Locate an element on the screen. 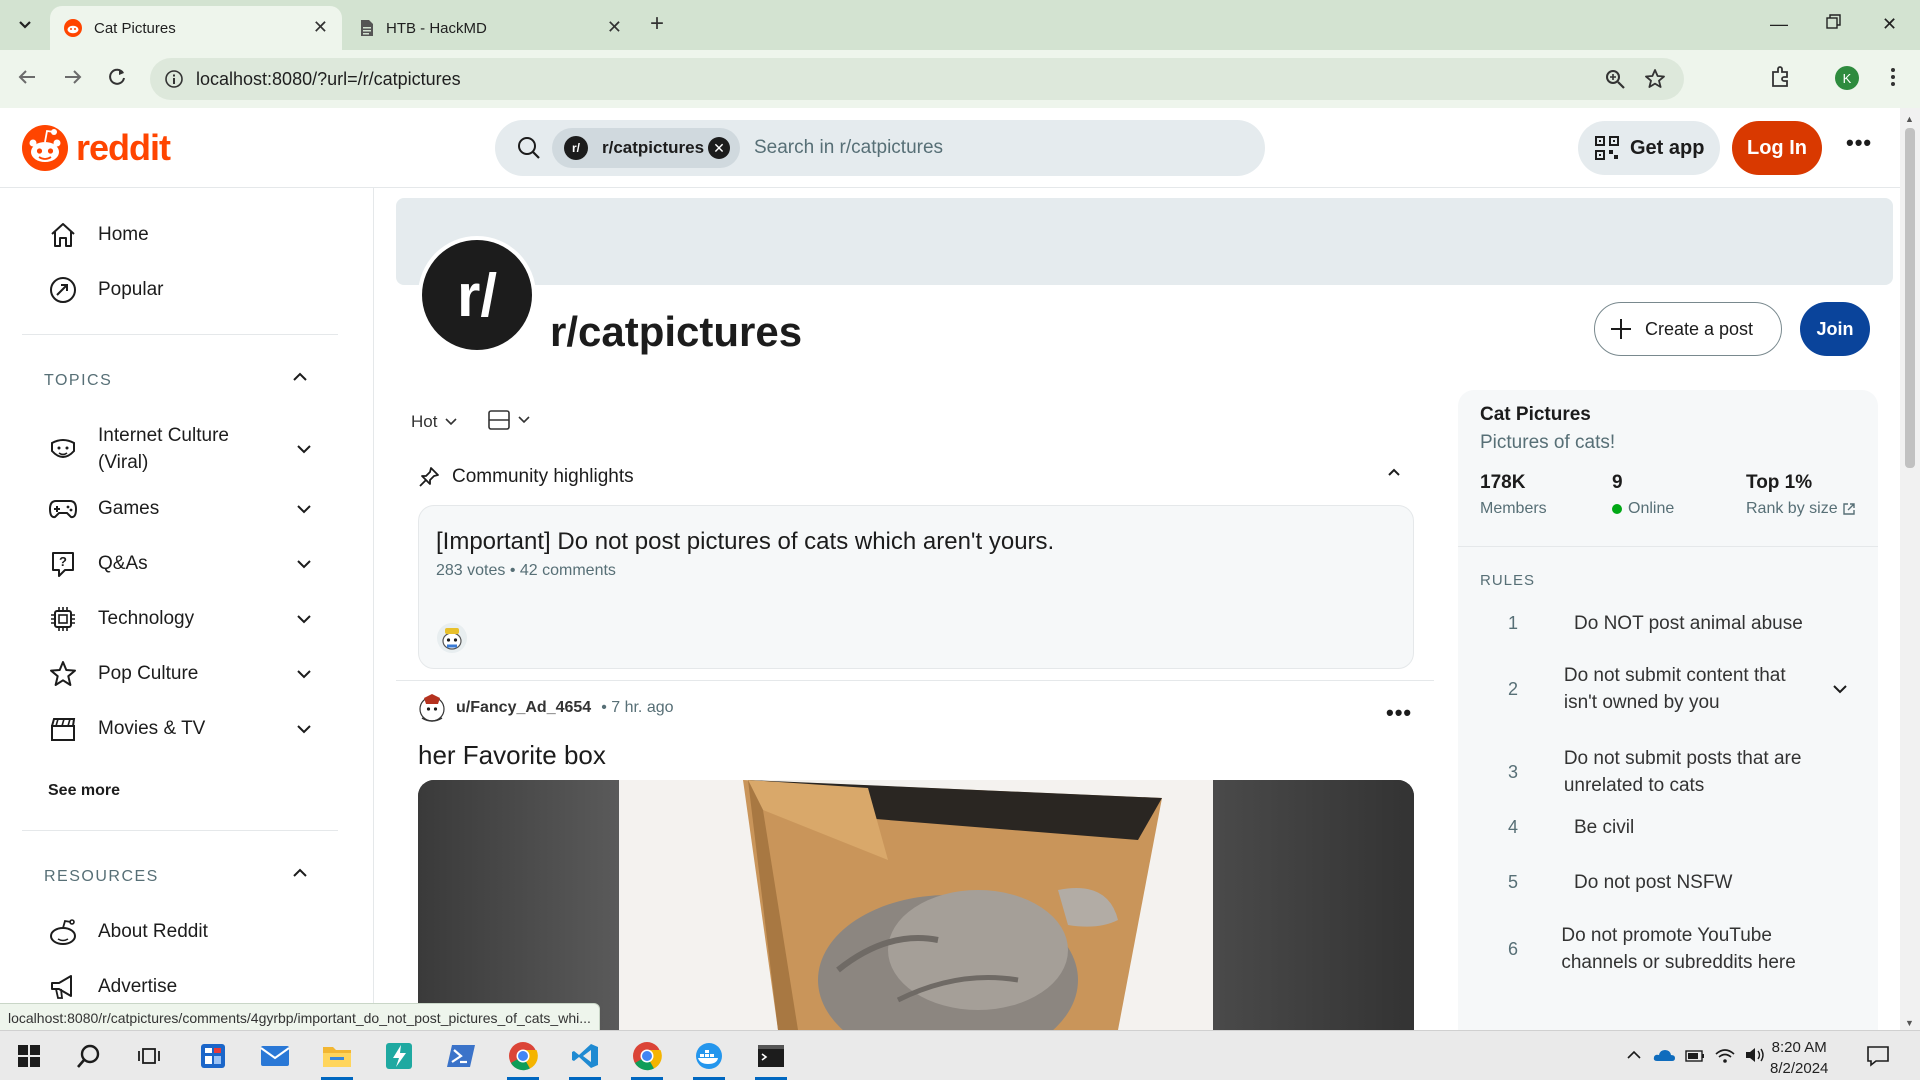  search-input: Search in r/catpictures is located at coordinates (848, 148).